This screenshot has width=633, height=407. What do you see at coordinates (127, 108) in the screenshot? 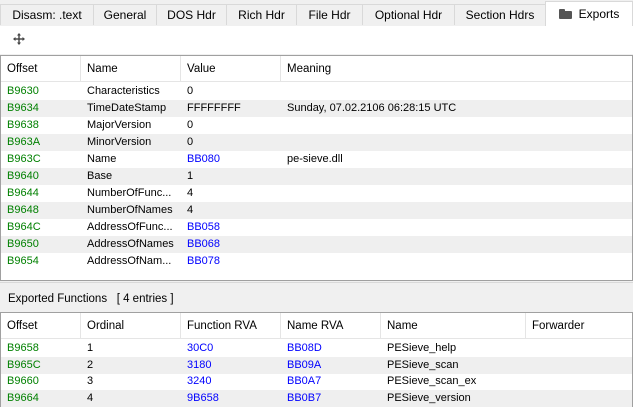
I see `name-cell: TimeDateStamp` at bounding box center [127, 108].